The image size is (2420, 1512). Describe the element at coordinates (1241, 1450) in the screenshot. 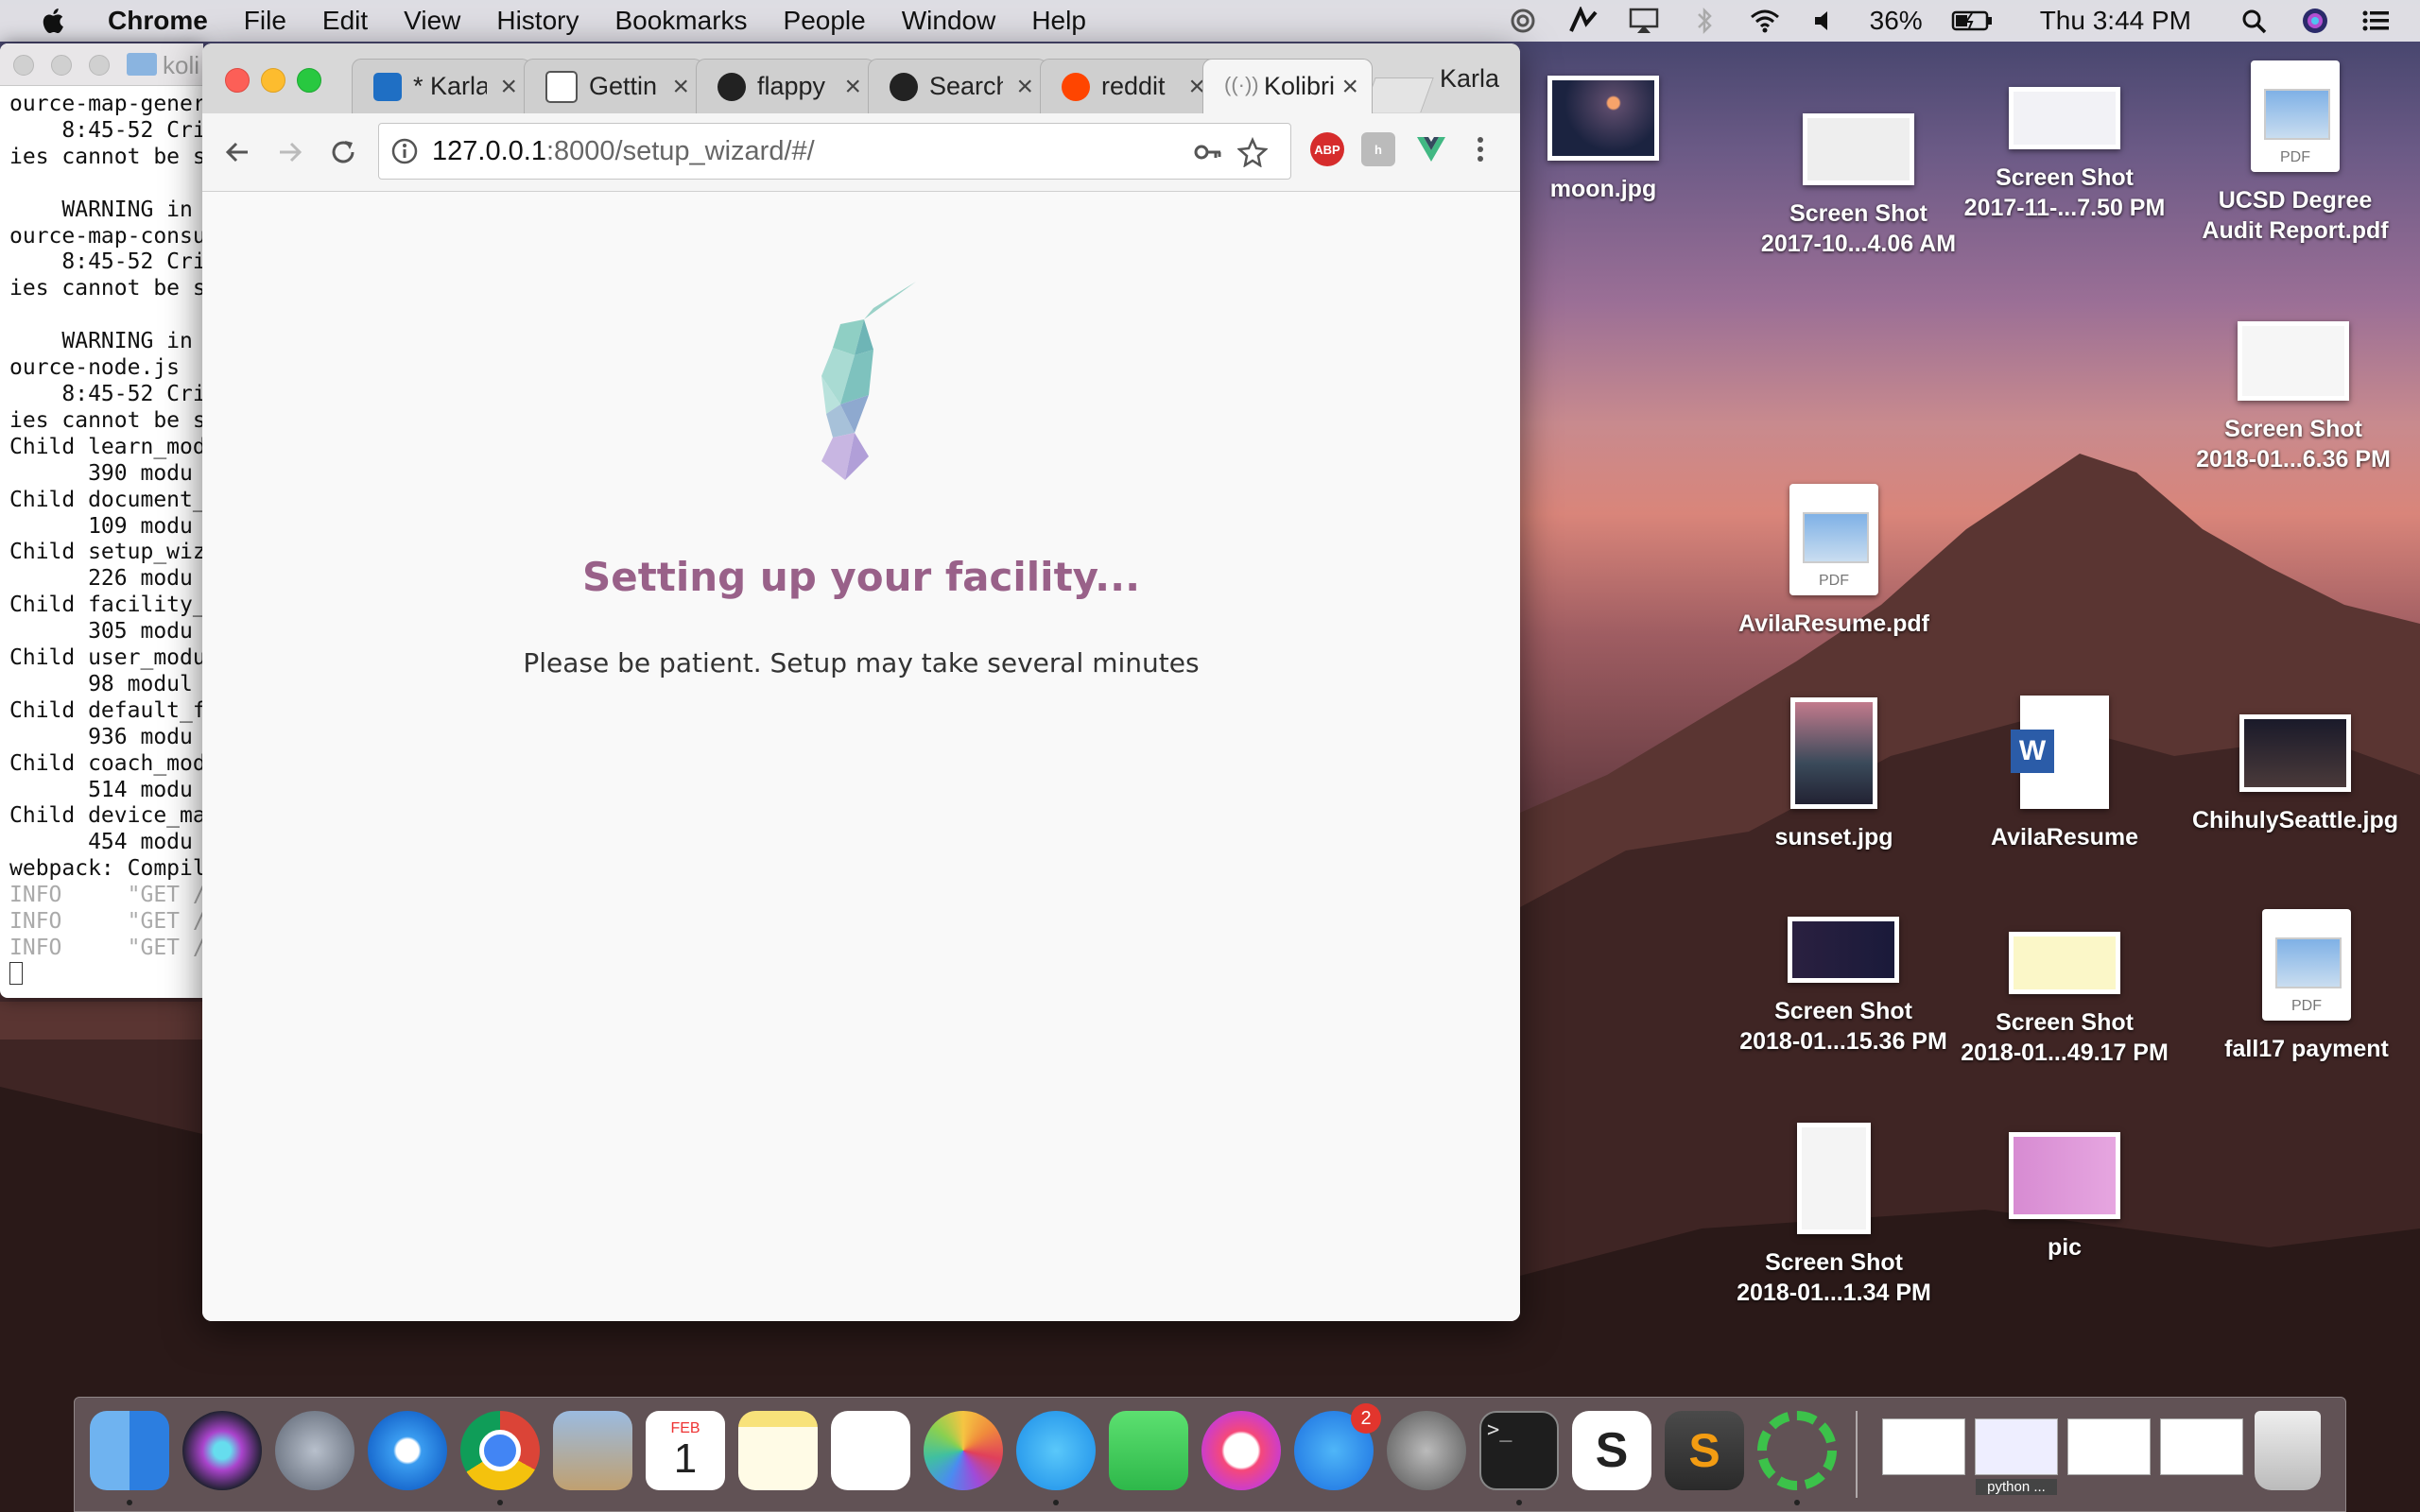

I see `itunes-icon` at that location.